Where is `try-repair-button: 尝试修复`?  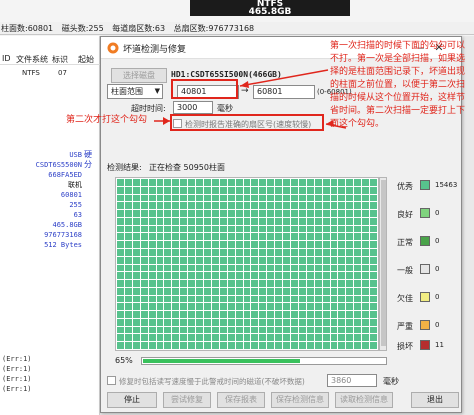
try-repair-button: 尝试修复 is located at coordinates (187, 400).